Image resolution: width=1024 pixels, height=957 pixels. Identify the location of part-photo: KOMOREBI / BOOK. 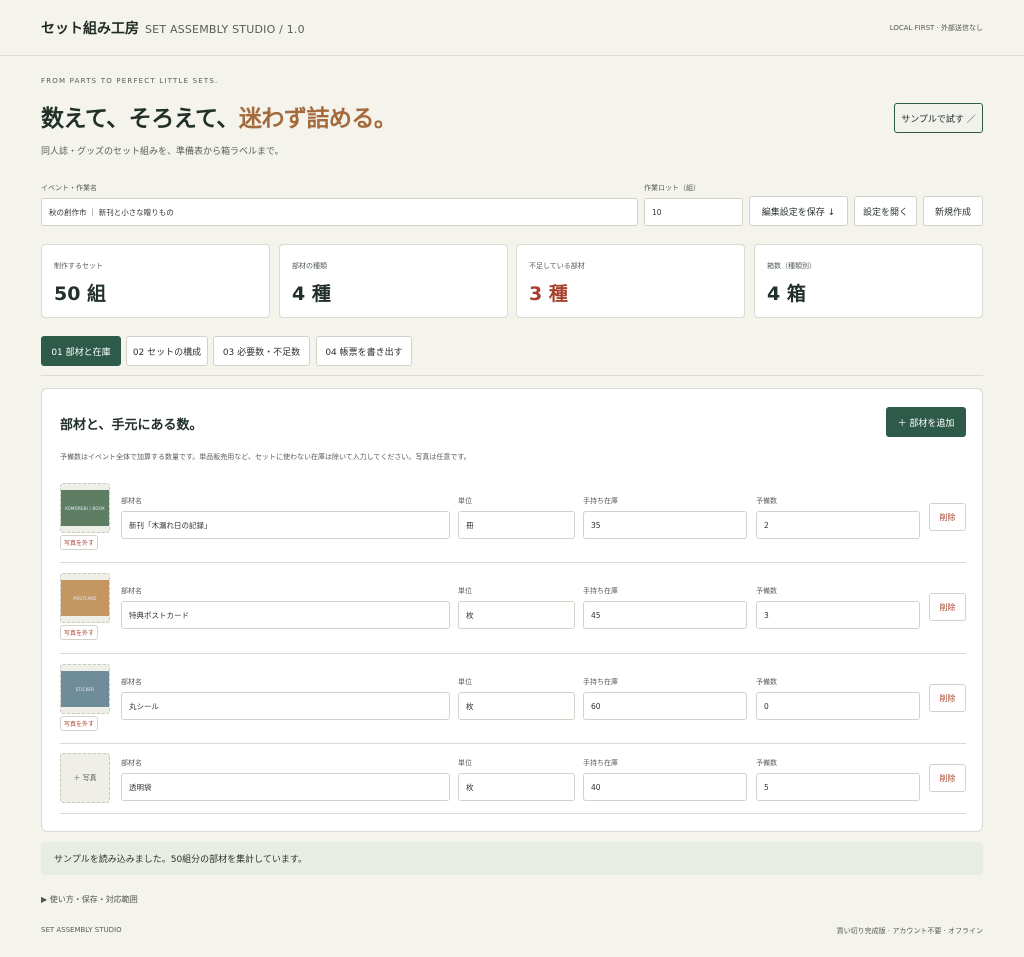
(85, 508).